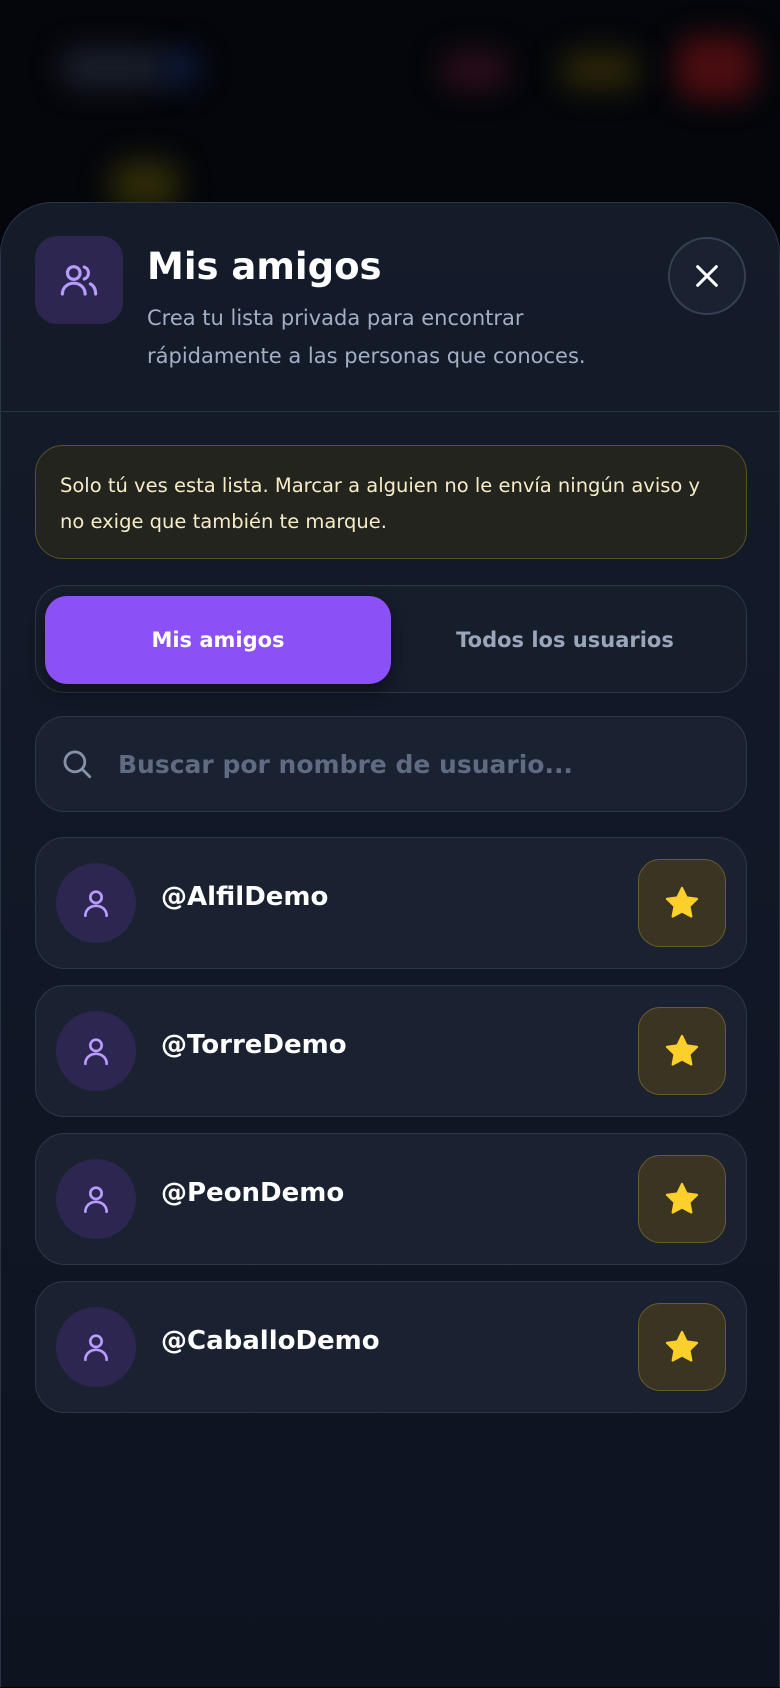 Image resolution: width=780 pixels, height=1688 pixels. I want to click on tab-mis-amigos: Mis amigos, so click(218, 640).